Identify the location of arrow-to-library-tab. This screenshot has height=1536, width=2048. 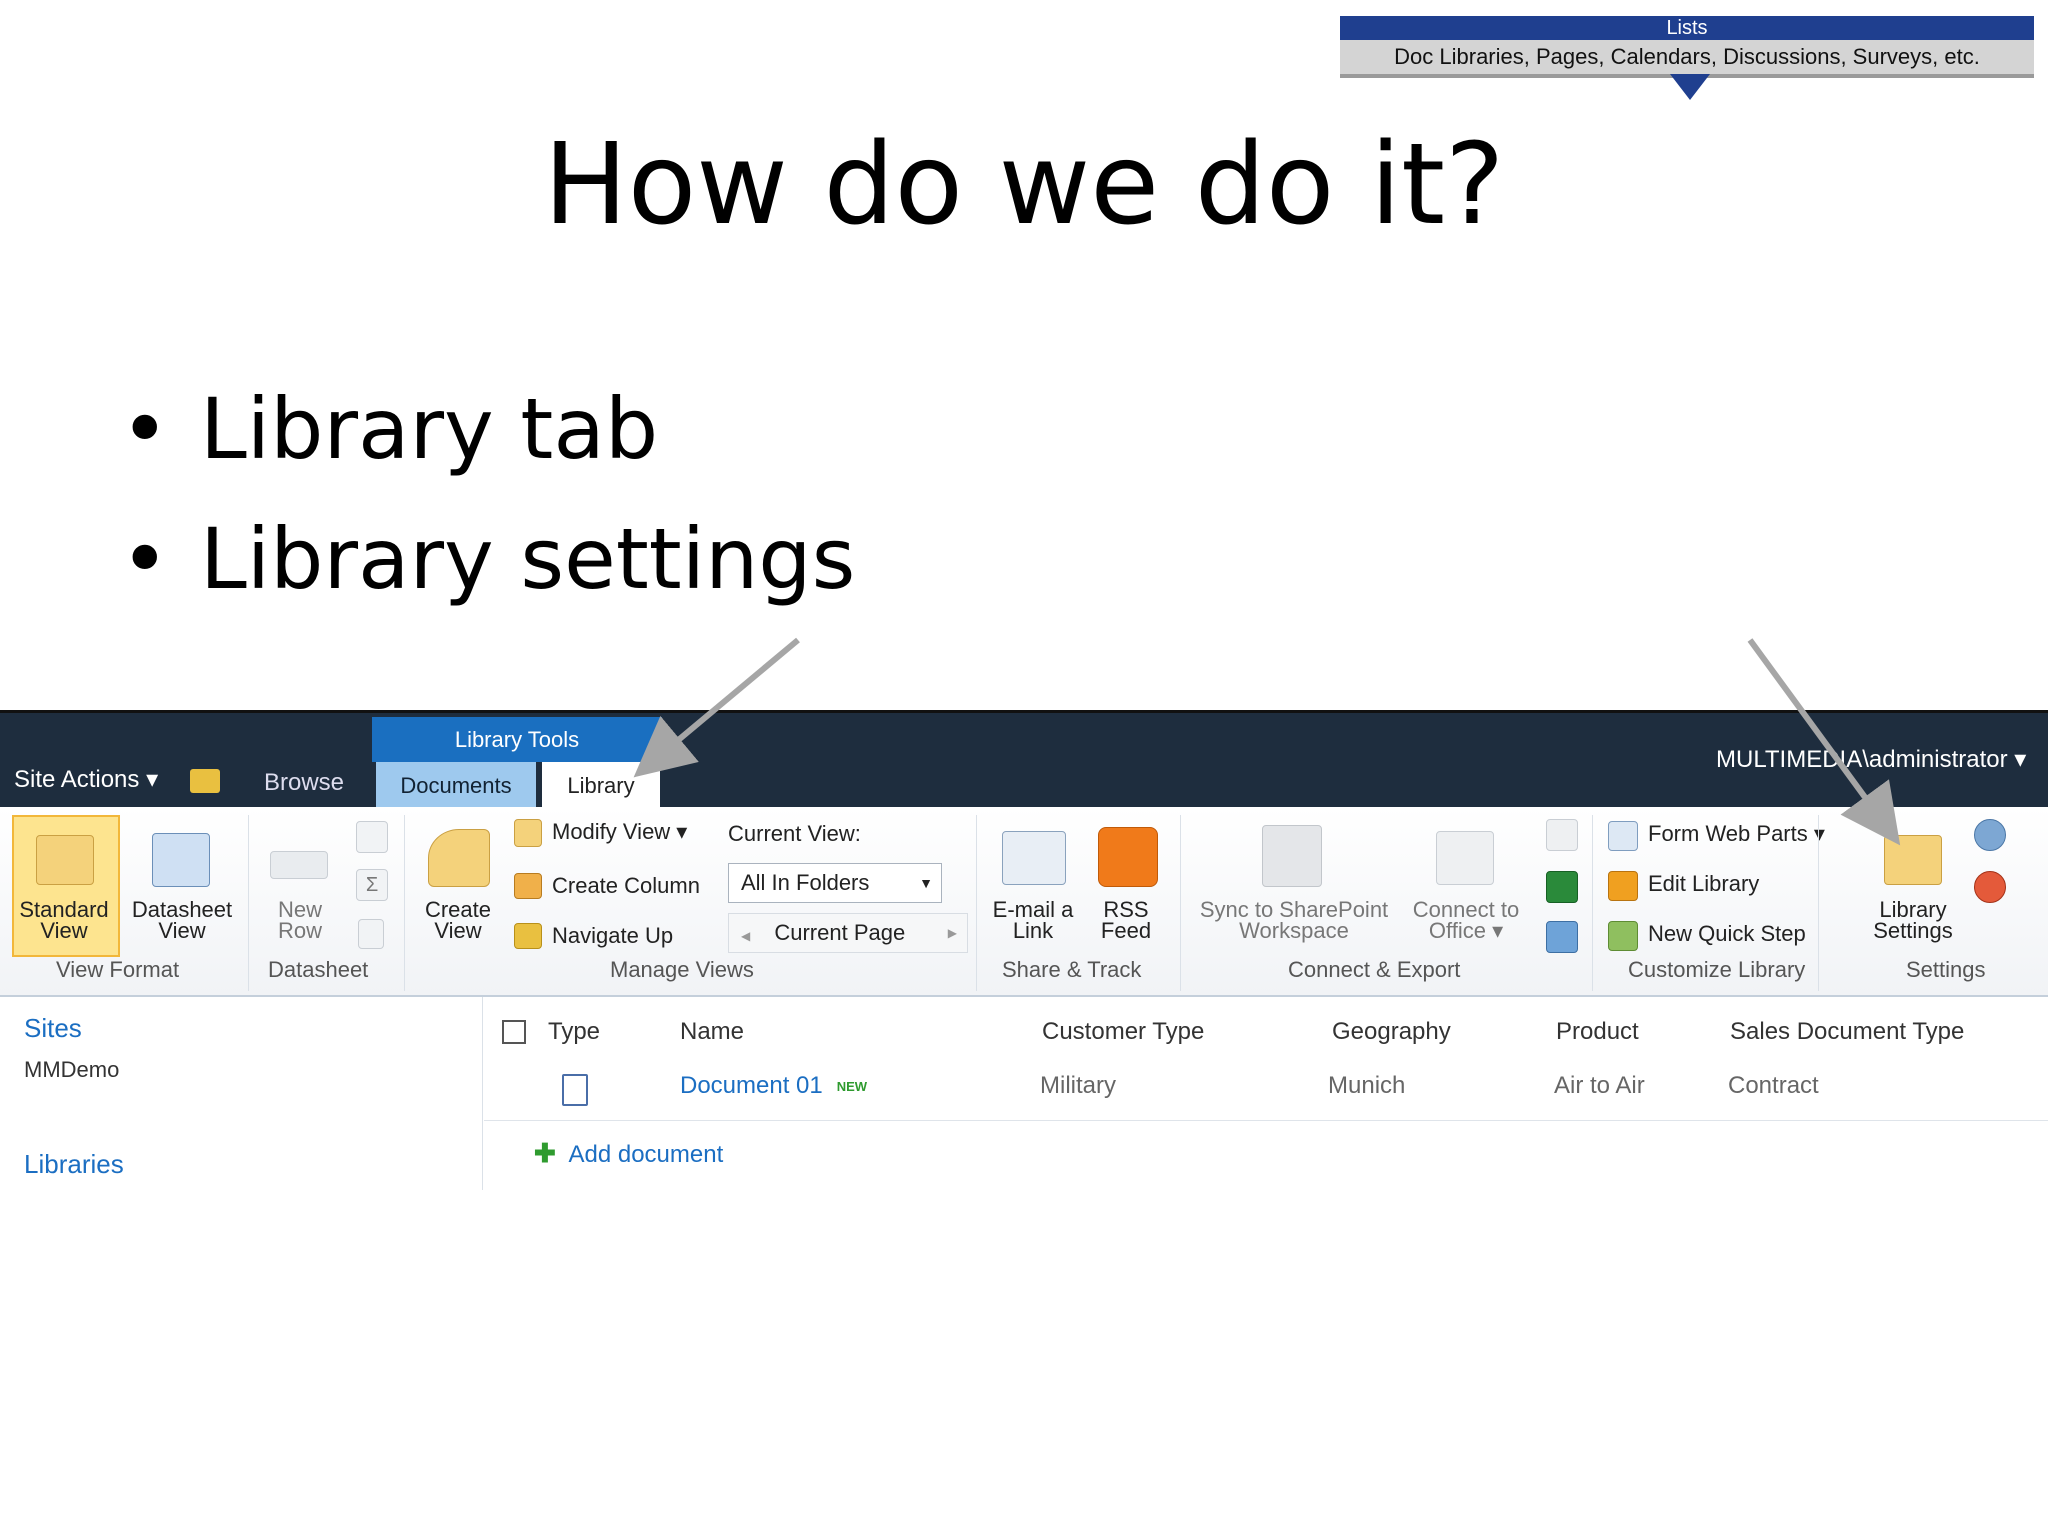
(716, 707).